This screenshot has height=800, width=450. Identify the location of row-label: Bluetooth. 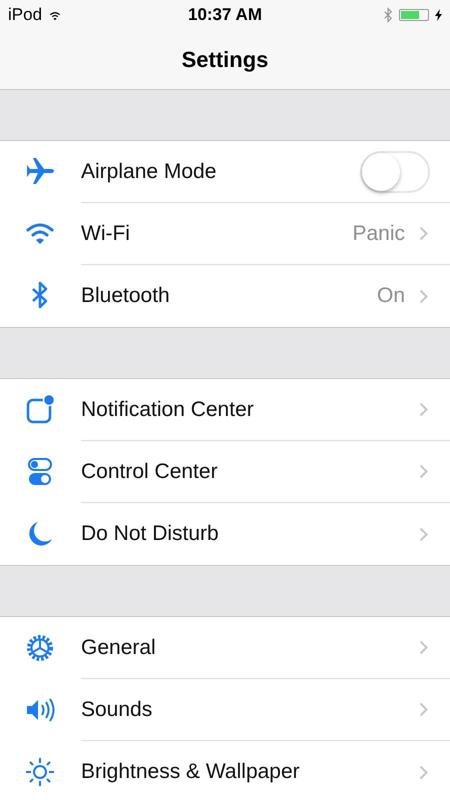
(126, 296).